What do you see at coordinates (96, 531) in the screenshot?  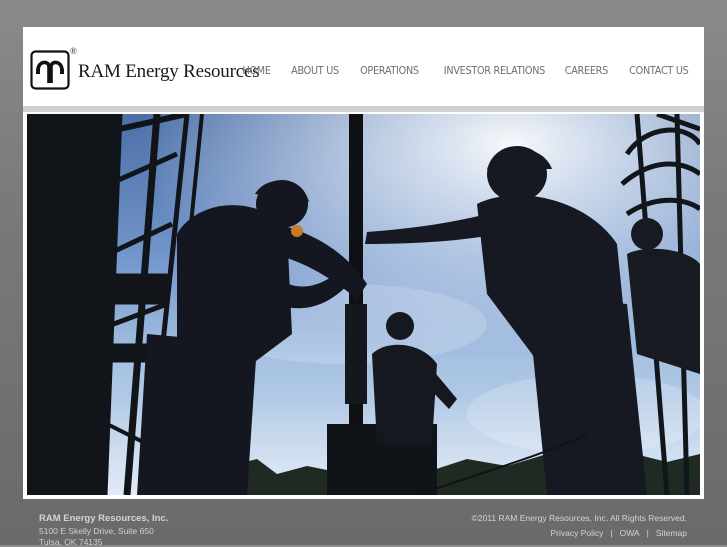 I see `footer-address-line1: 5100 E Skelly Drive, Suite 650` at bounding box center [96, 531].